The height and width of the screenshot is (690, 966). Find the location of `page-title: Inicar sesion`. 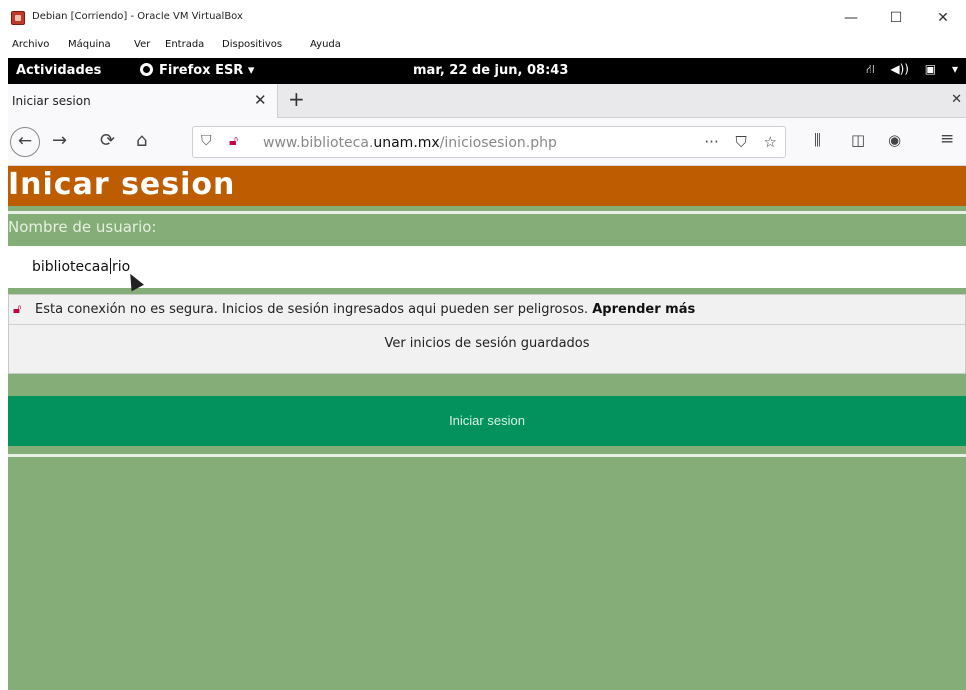

page-title: Inicar sesion is located at coordinates (122, 184).